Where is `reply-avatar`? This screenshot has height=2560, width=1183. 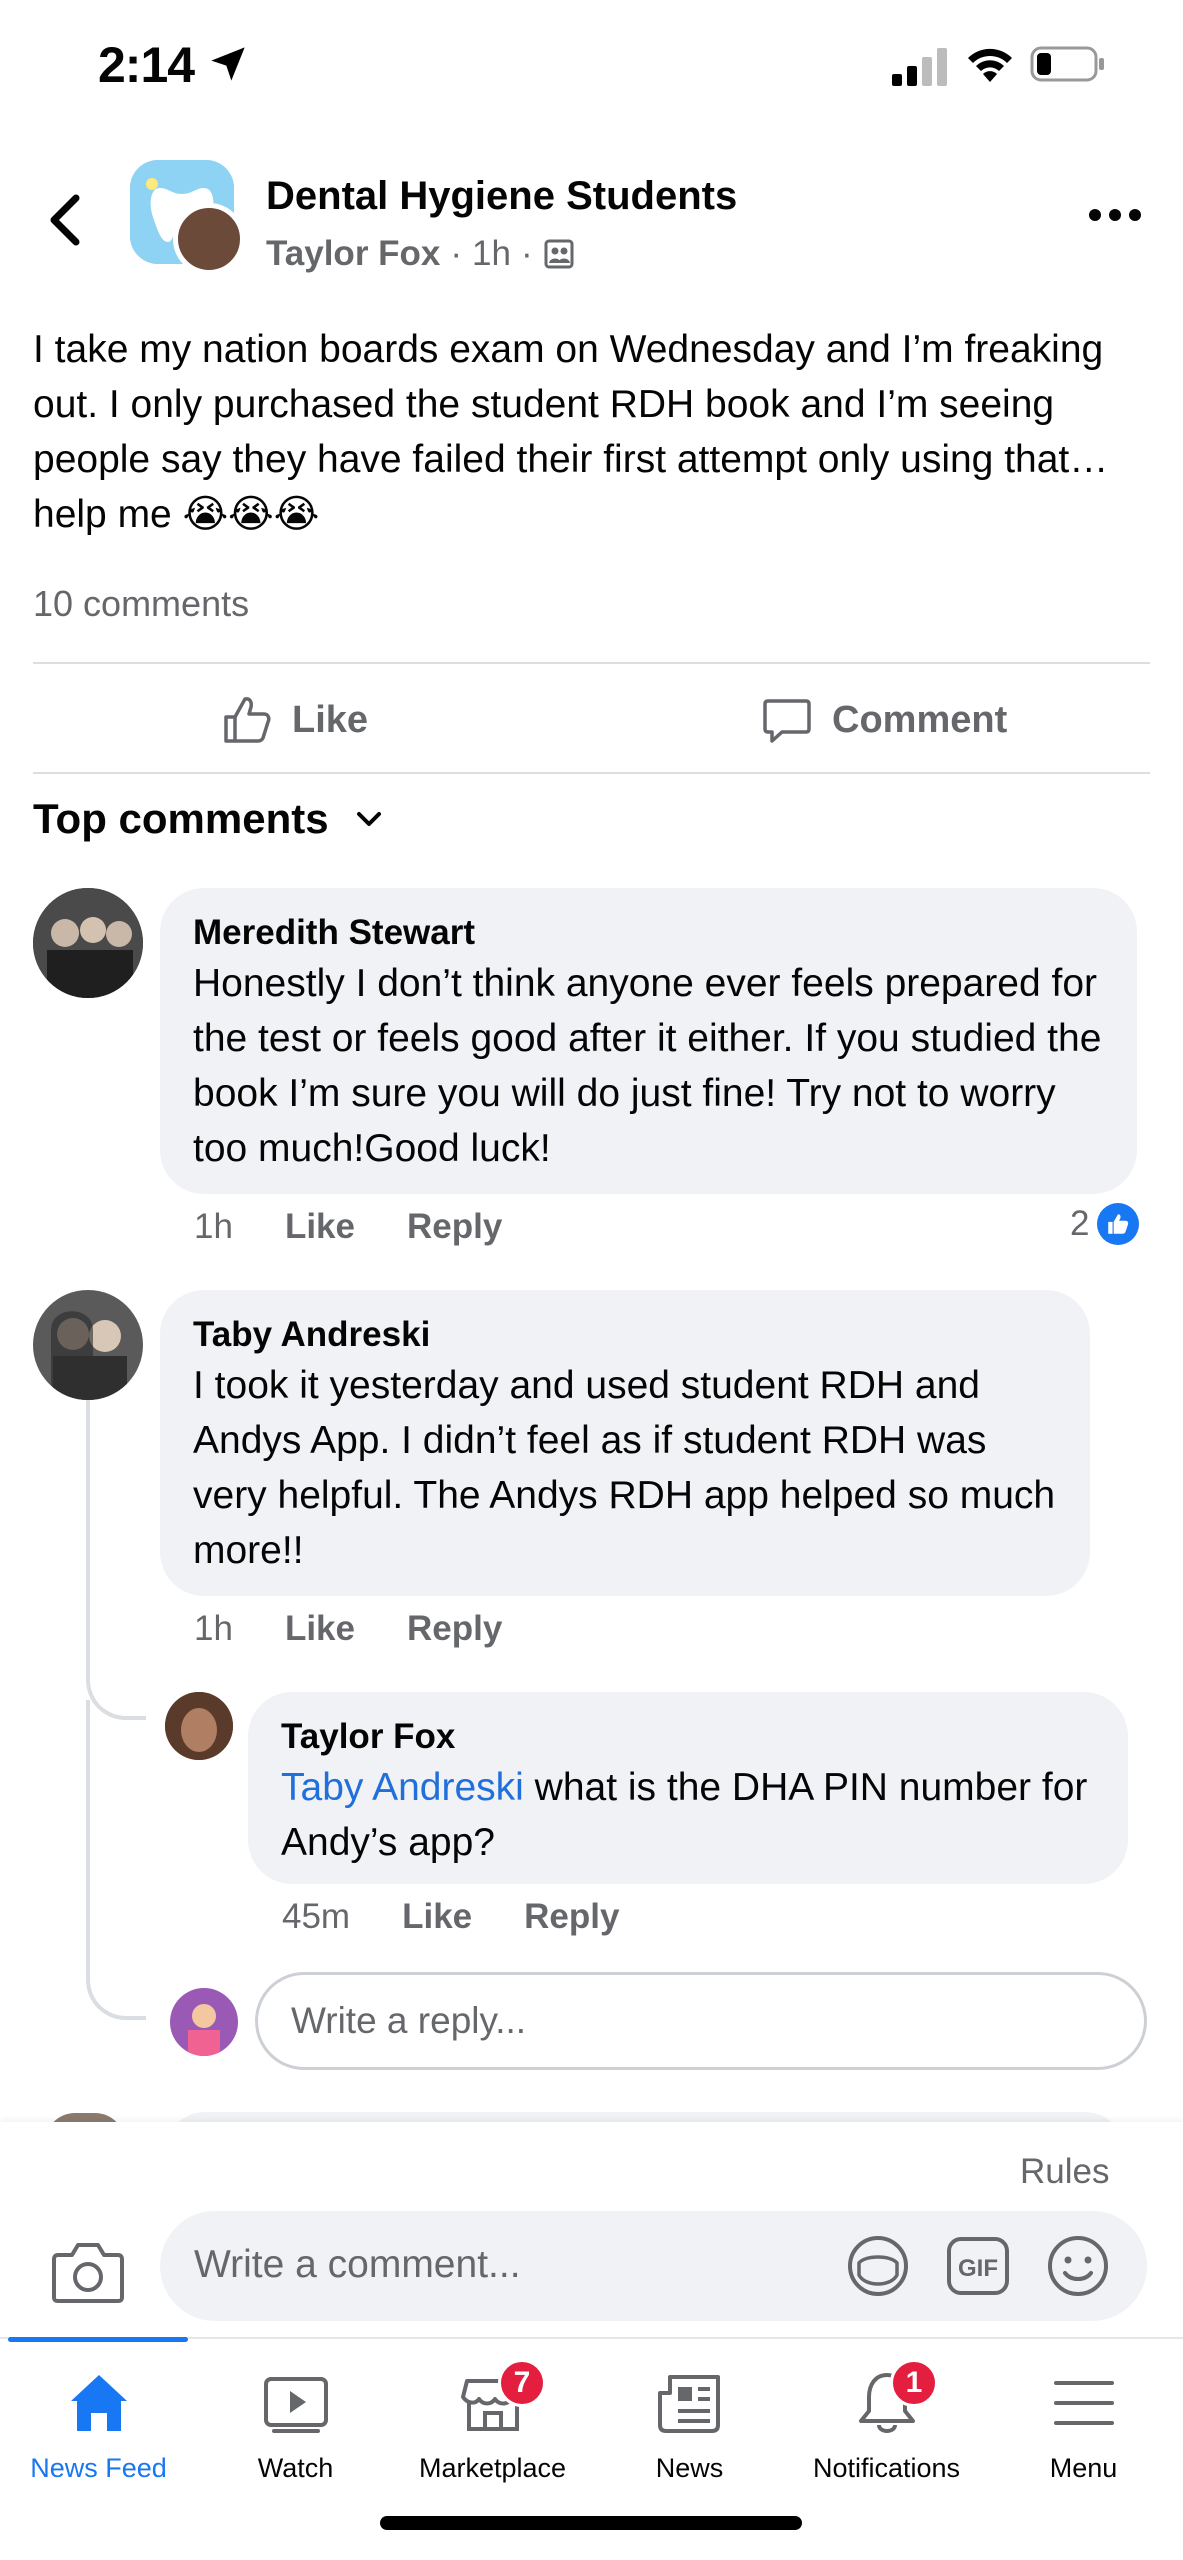 reply-avatar is located at coordinates (199, 1726).